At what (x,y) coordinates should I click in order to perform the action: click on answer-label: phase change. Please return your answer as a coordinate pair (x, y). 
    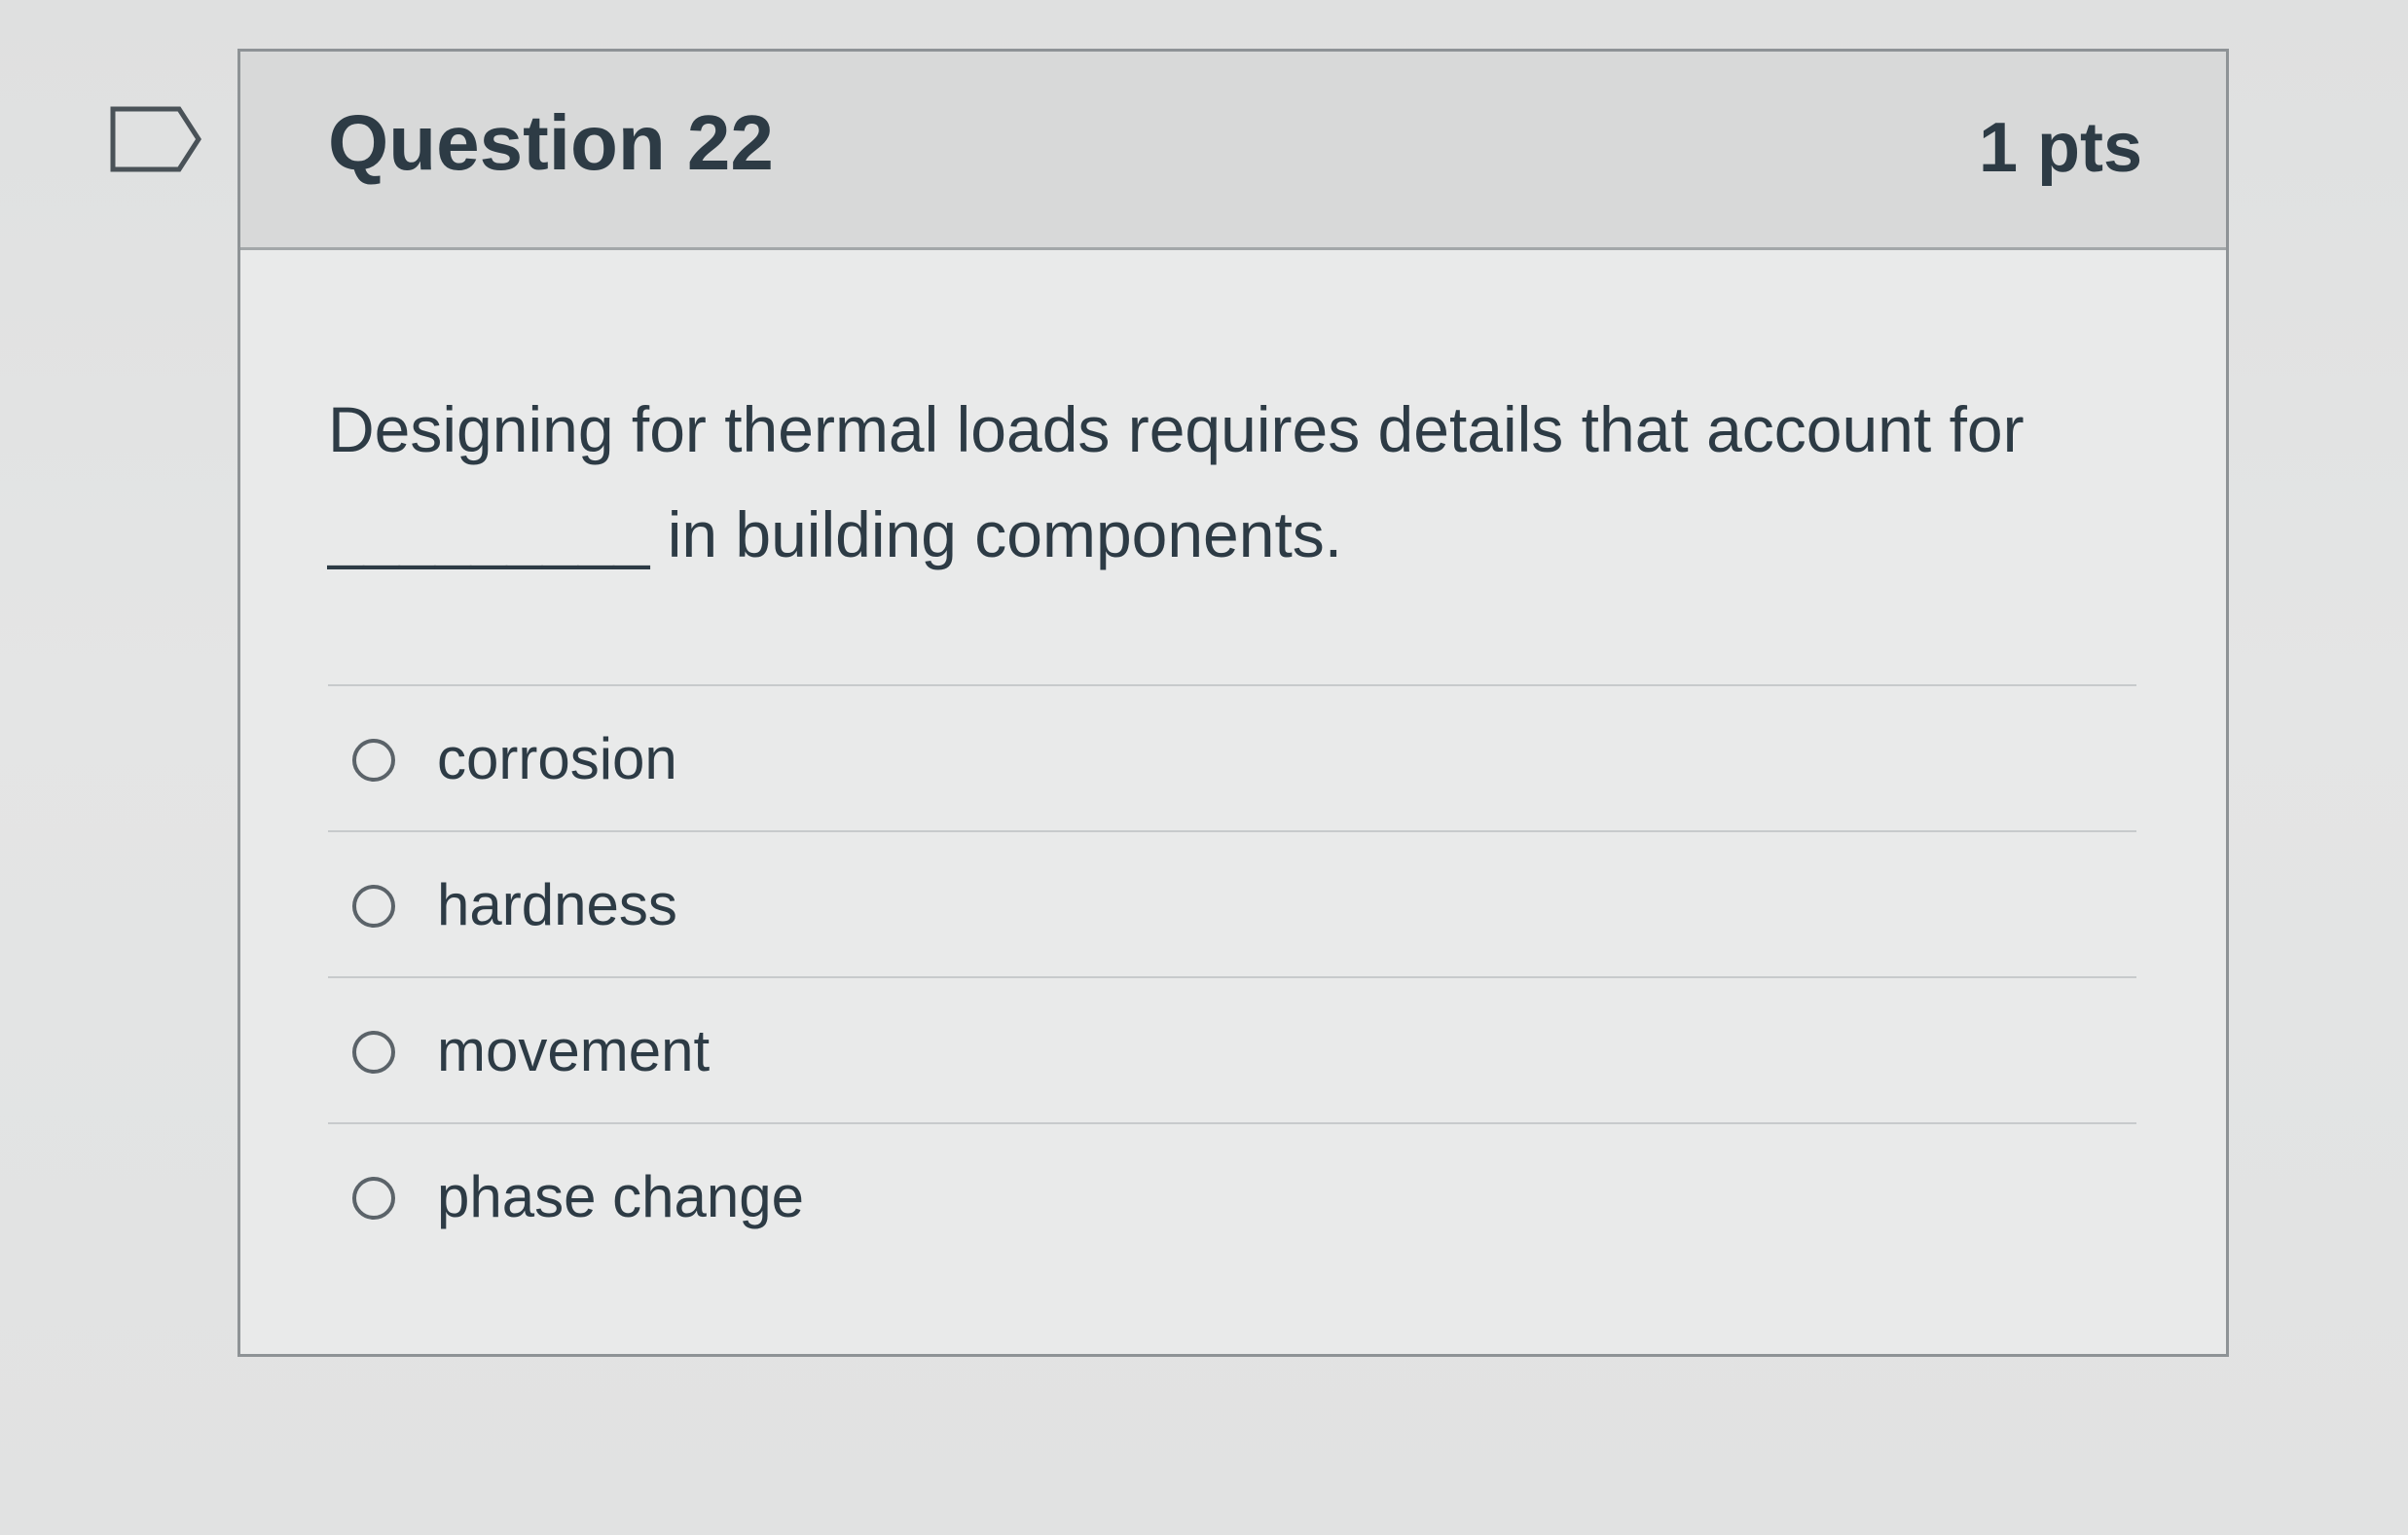
    Looking at the image, I should click on (620, 1197).